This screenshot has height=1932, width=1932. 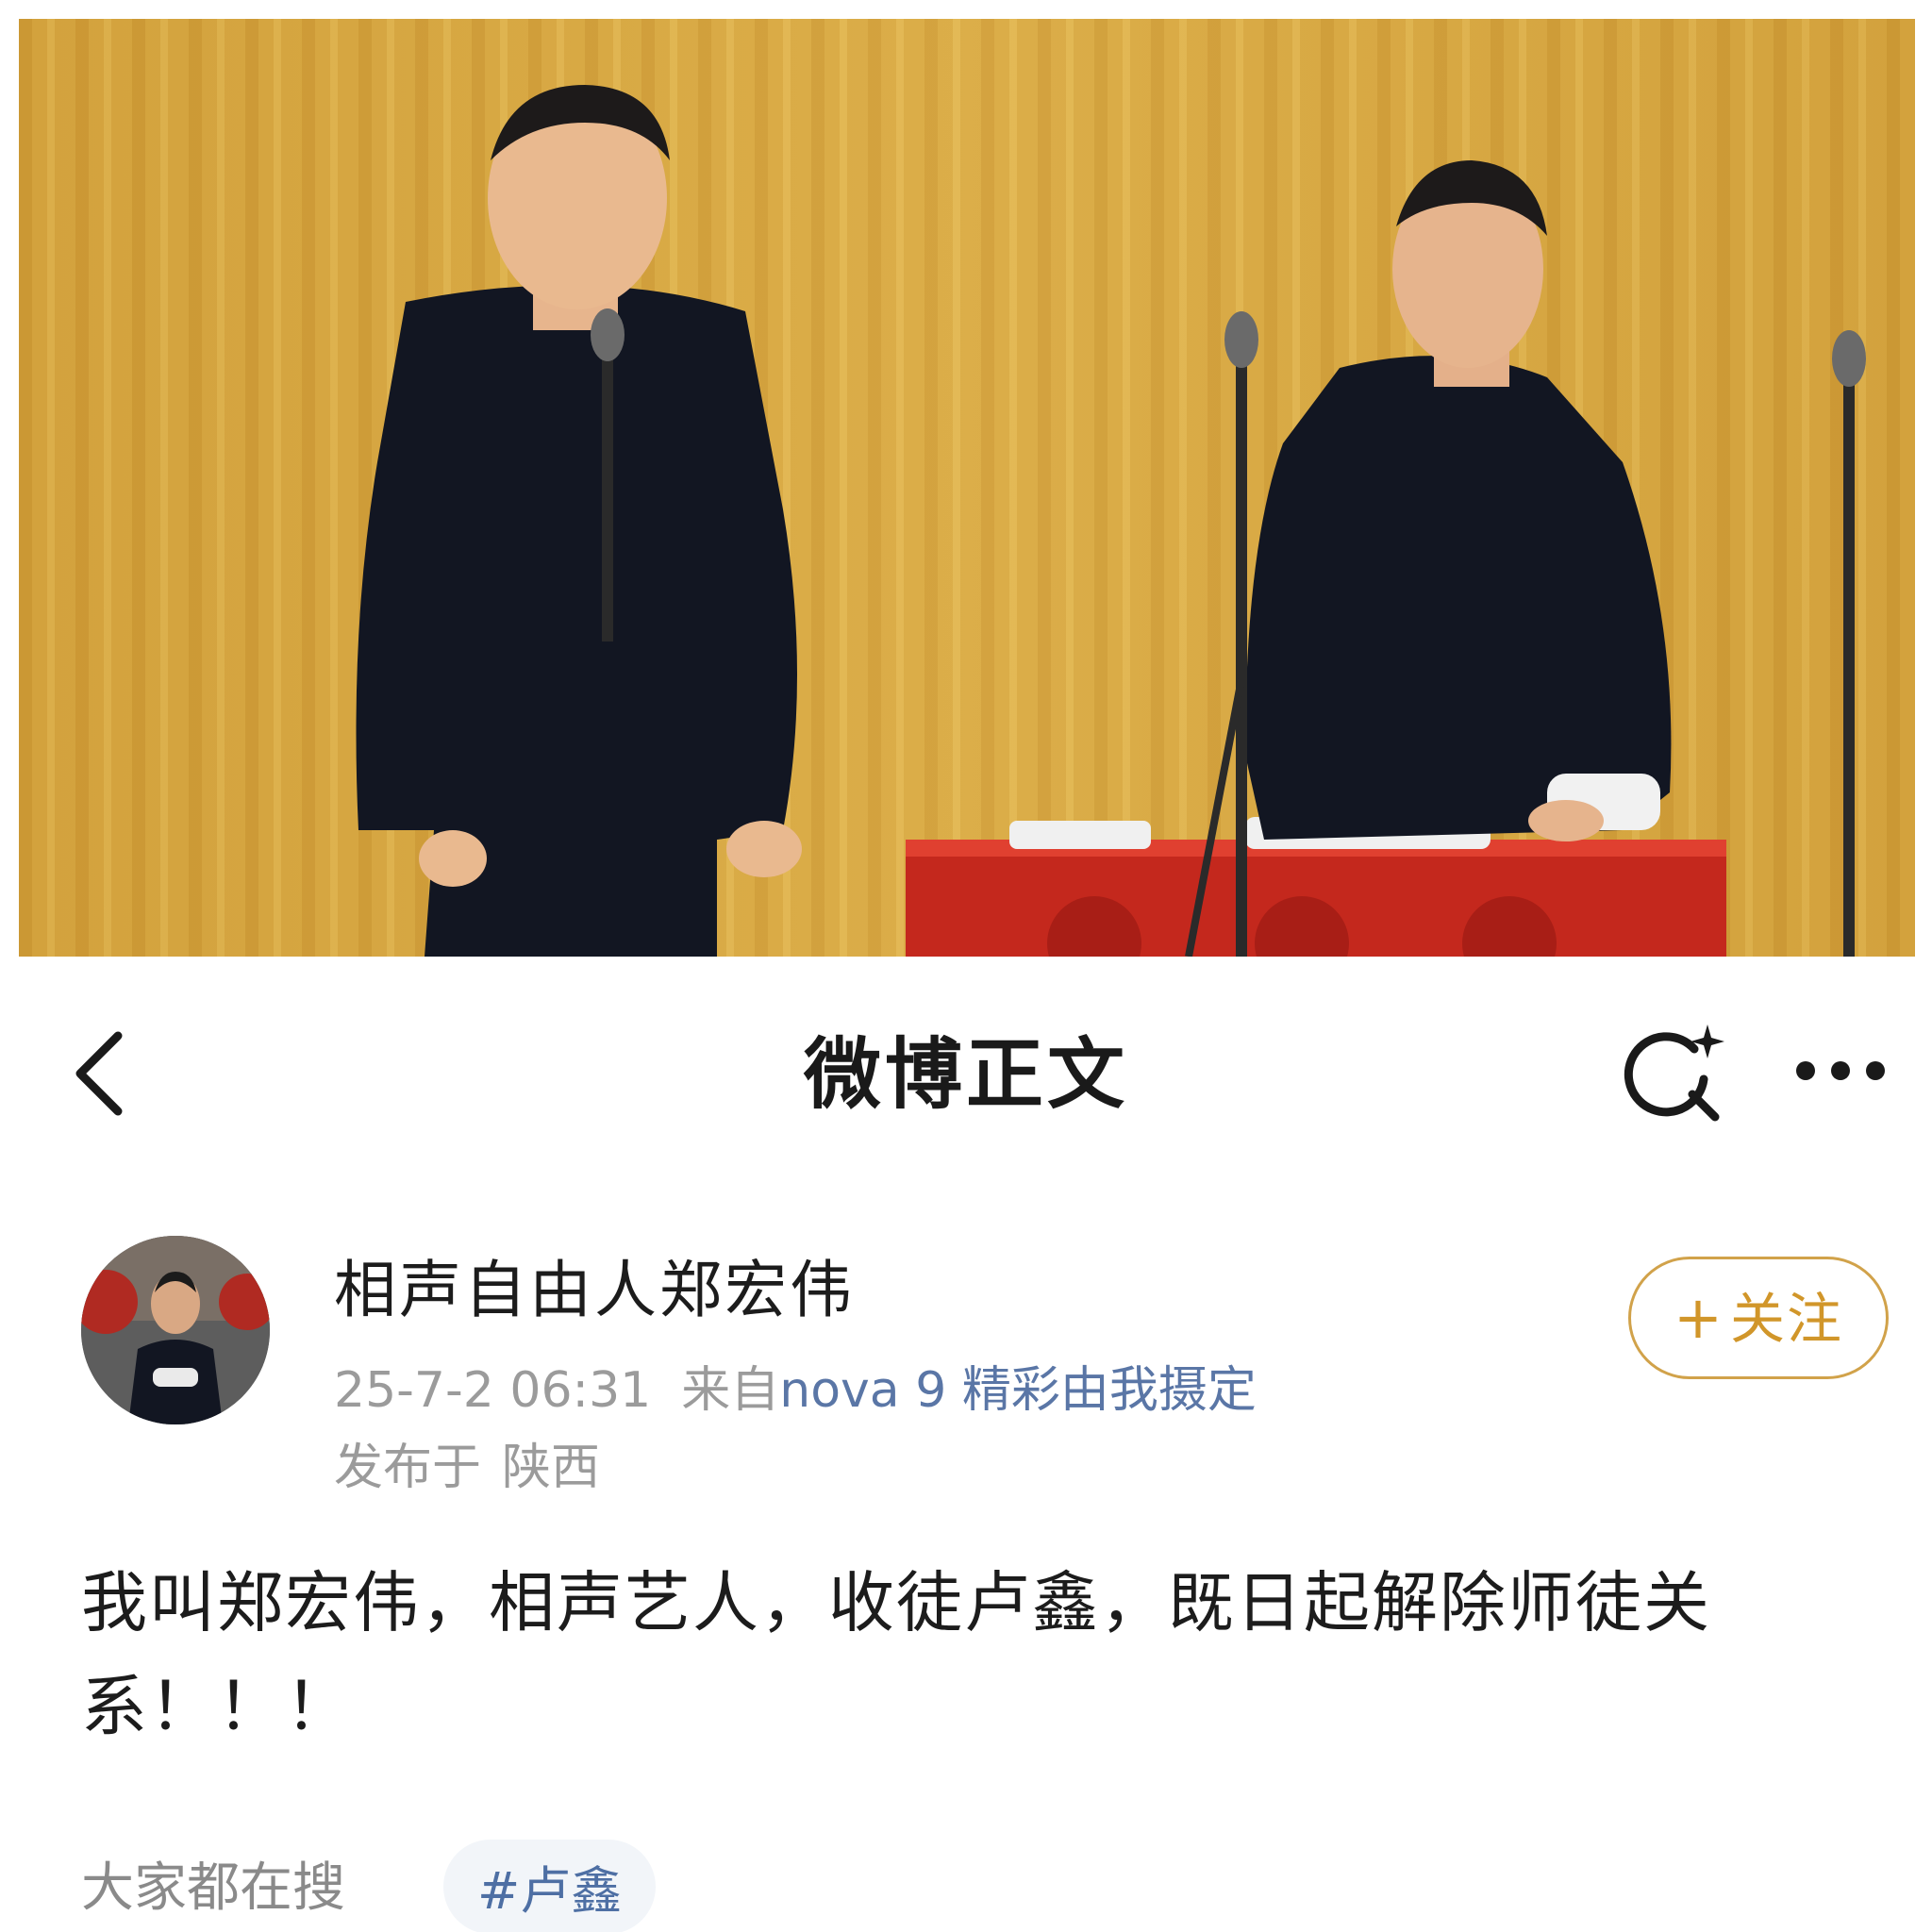 I want to click on avatar-image, so click(x=175, y=1330).